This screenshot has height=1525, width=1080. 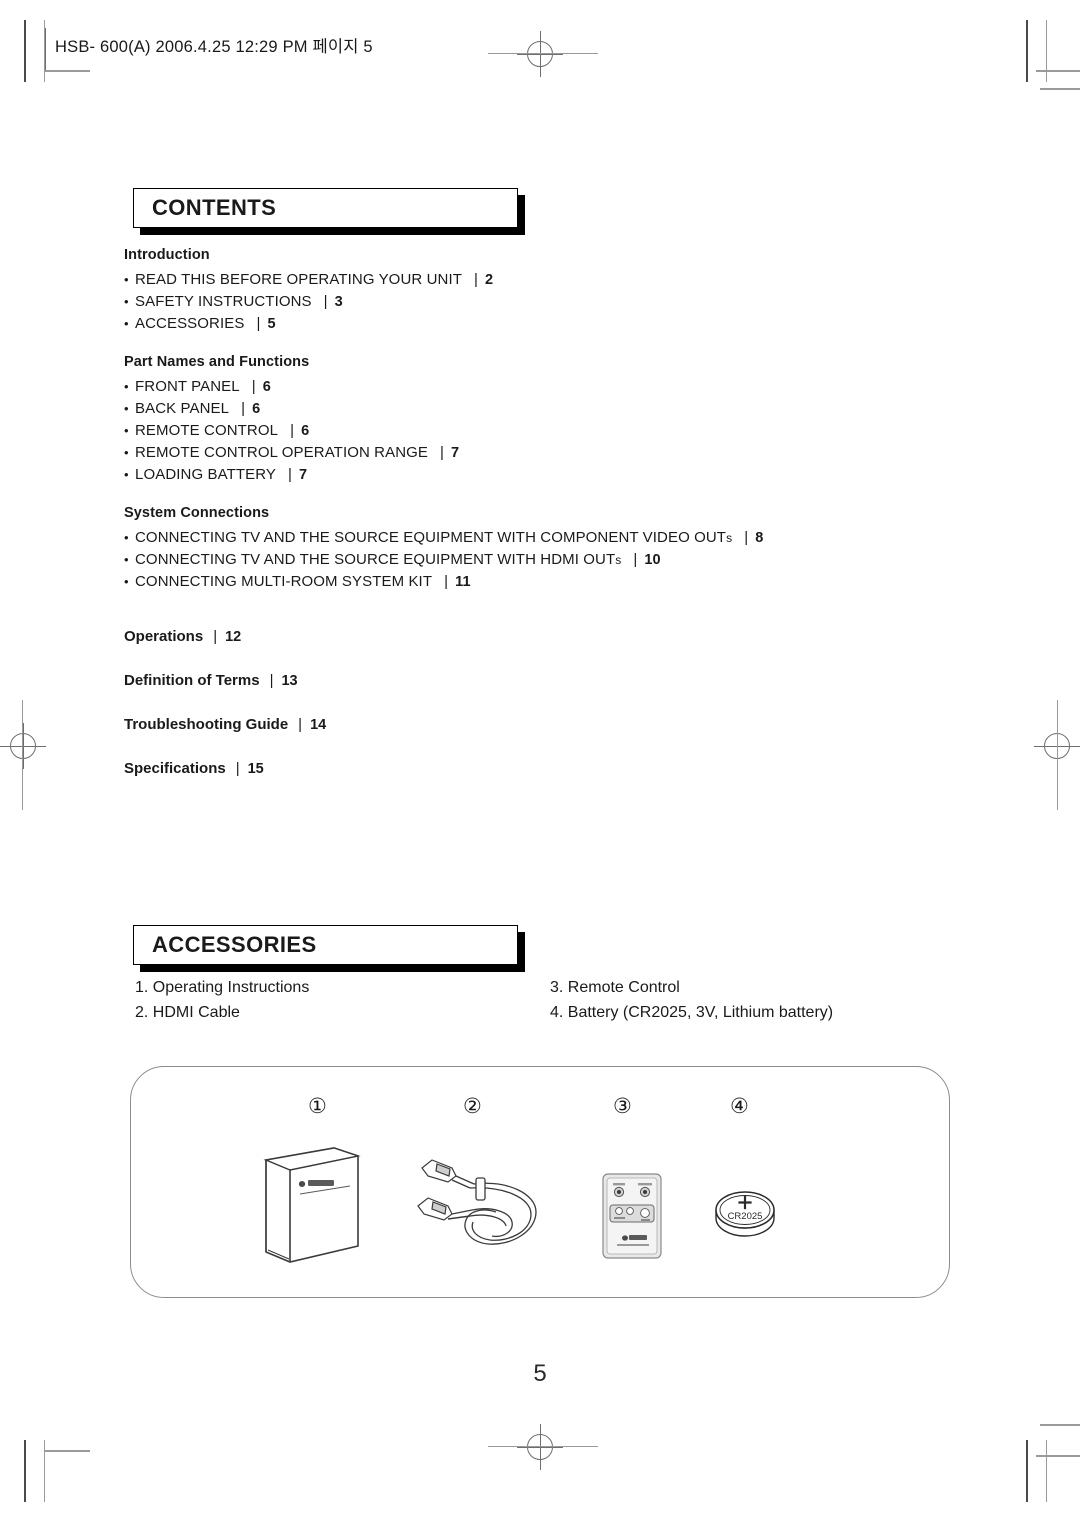 I want to click on contents-heading-box: CONTENTS, so click(x=325, y=208).